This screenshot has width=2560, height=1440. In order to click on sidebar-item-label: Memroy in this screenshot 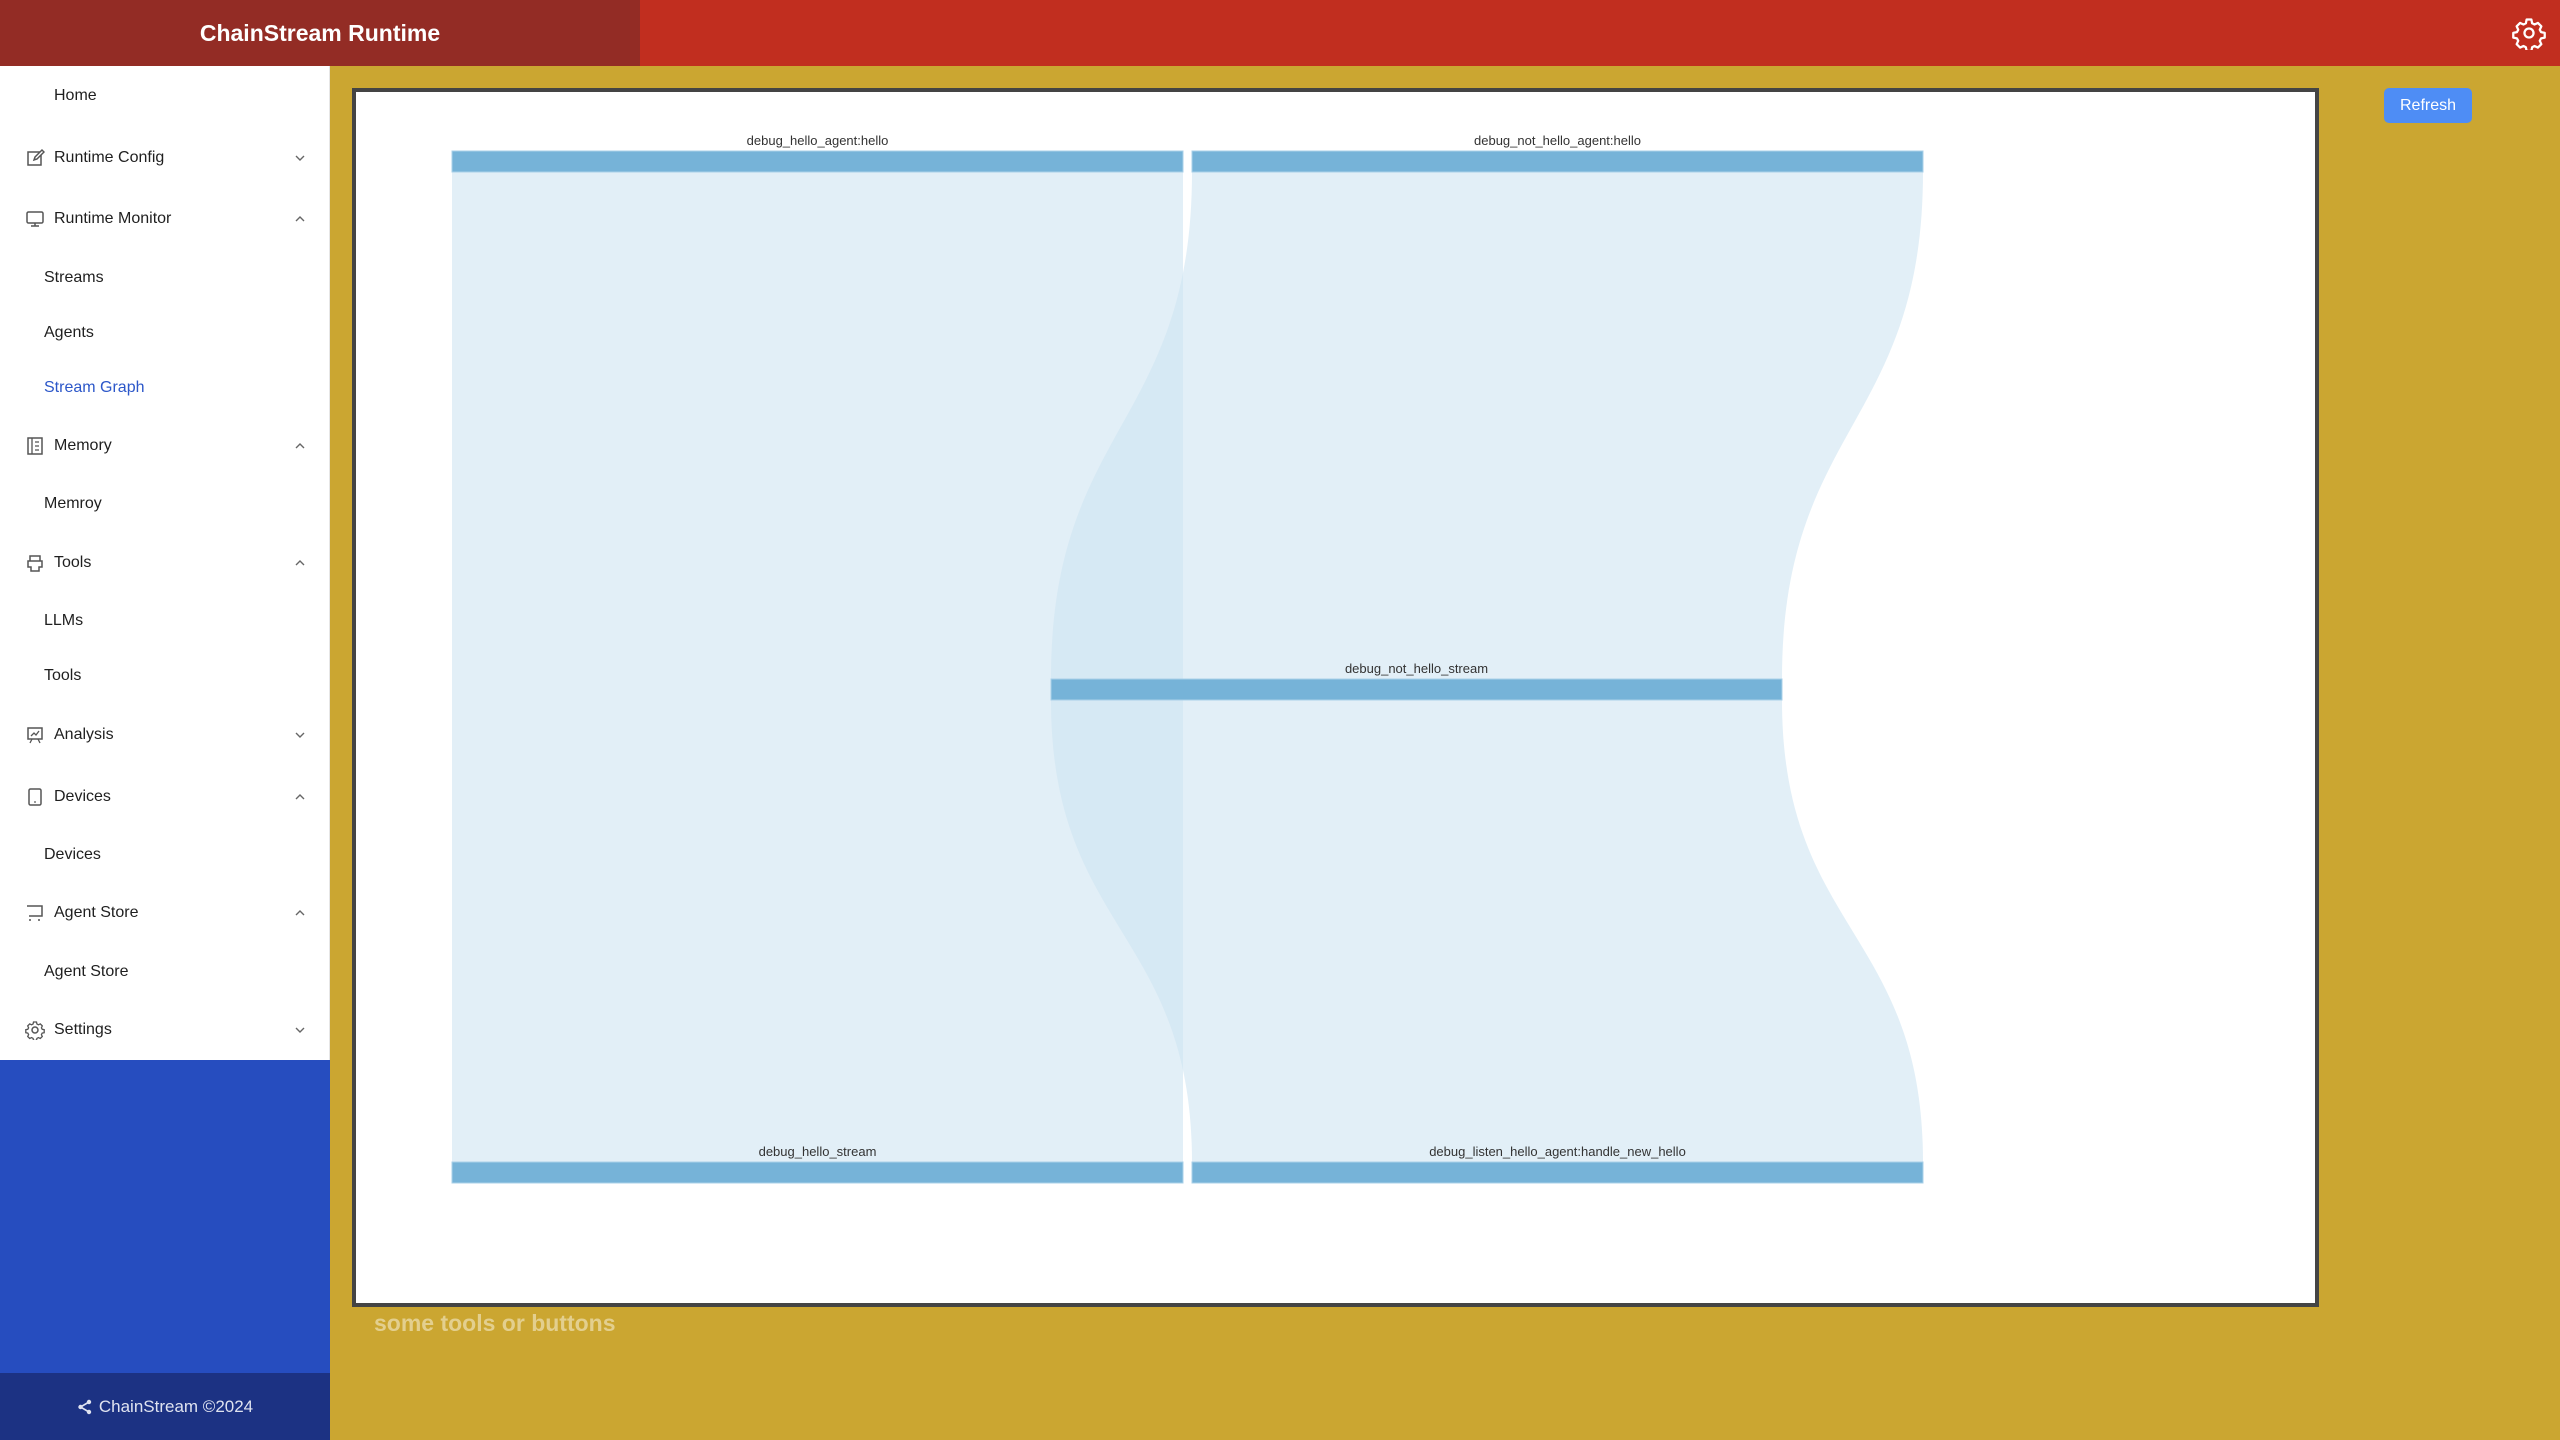, I will do `click(73, 503)`.